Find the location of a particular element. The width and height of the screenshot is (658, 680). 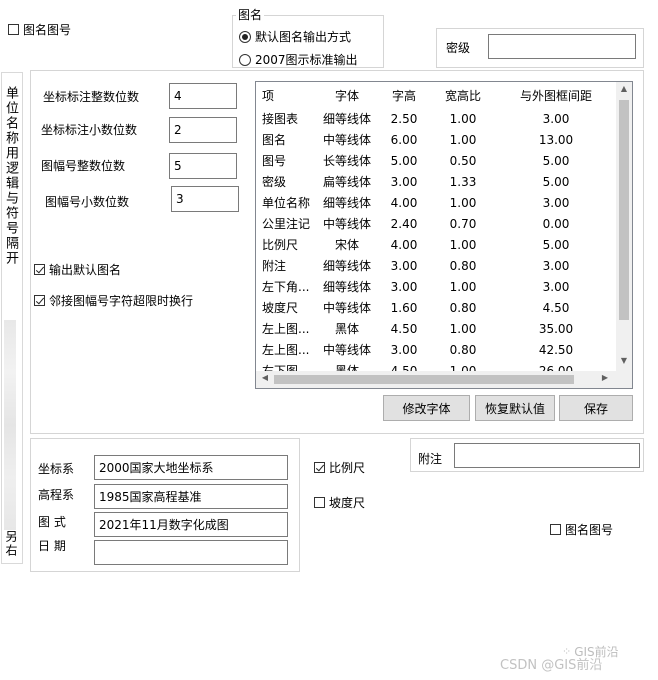

table-header: 项 字体 字高 宽高比 与外图框间距 is located at coordinates (437, 95).